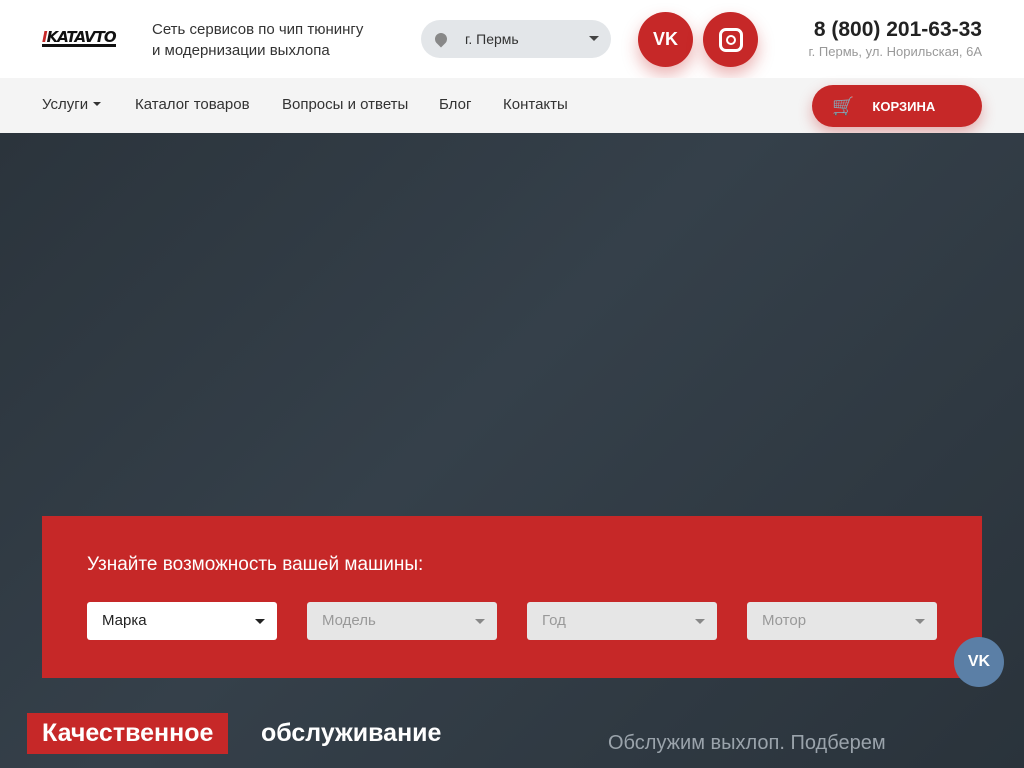  I want to click on vk-button: VK, so click(665, 39).